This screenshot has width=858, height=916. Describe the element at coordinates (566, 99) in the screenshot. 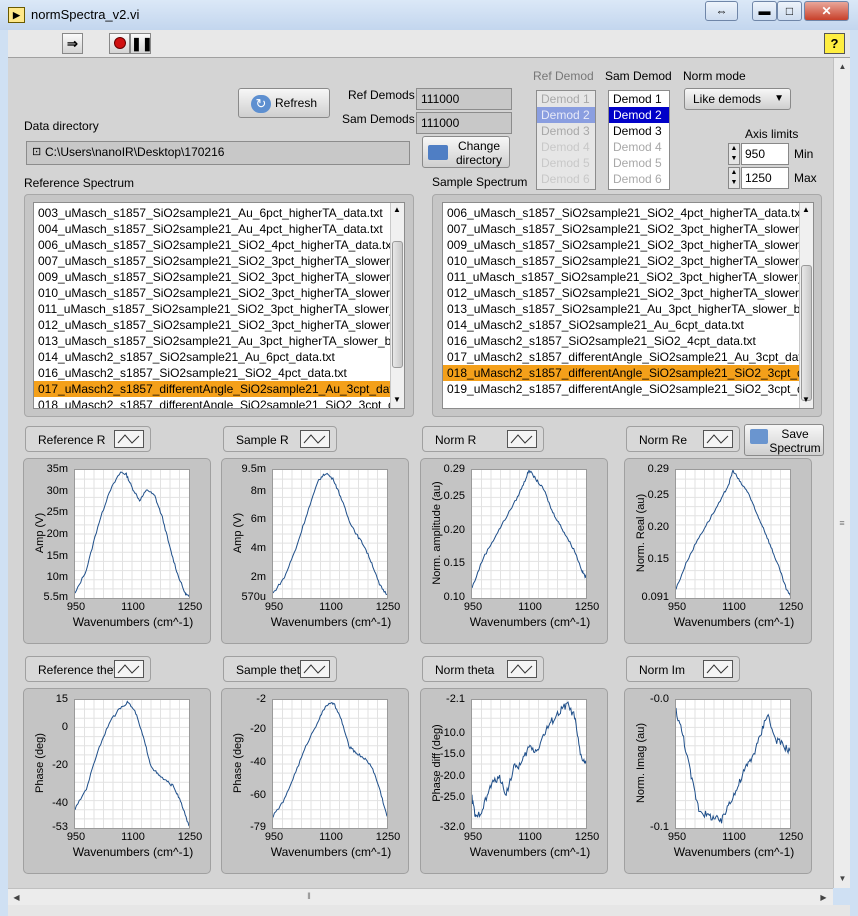

I see `ref-demod-option: Demod 1` at that location.